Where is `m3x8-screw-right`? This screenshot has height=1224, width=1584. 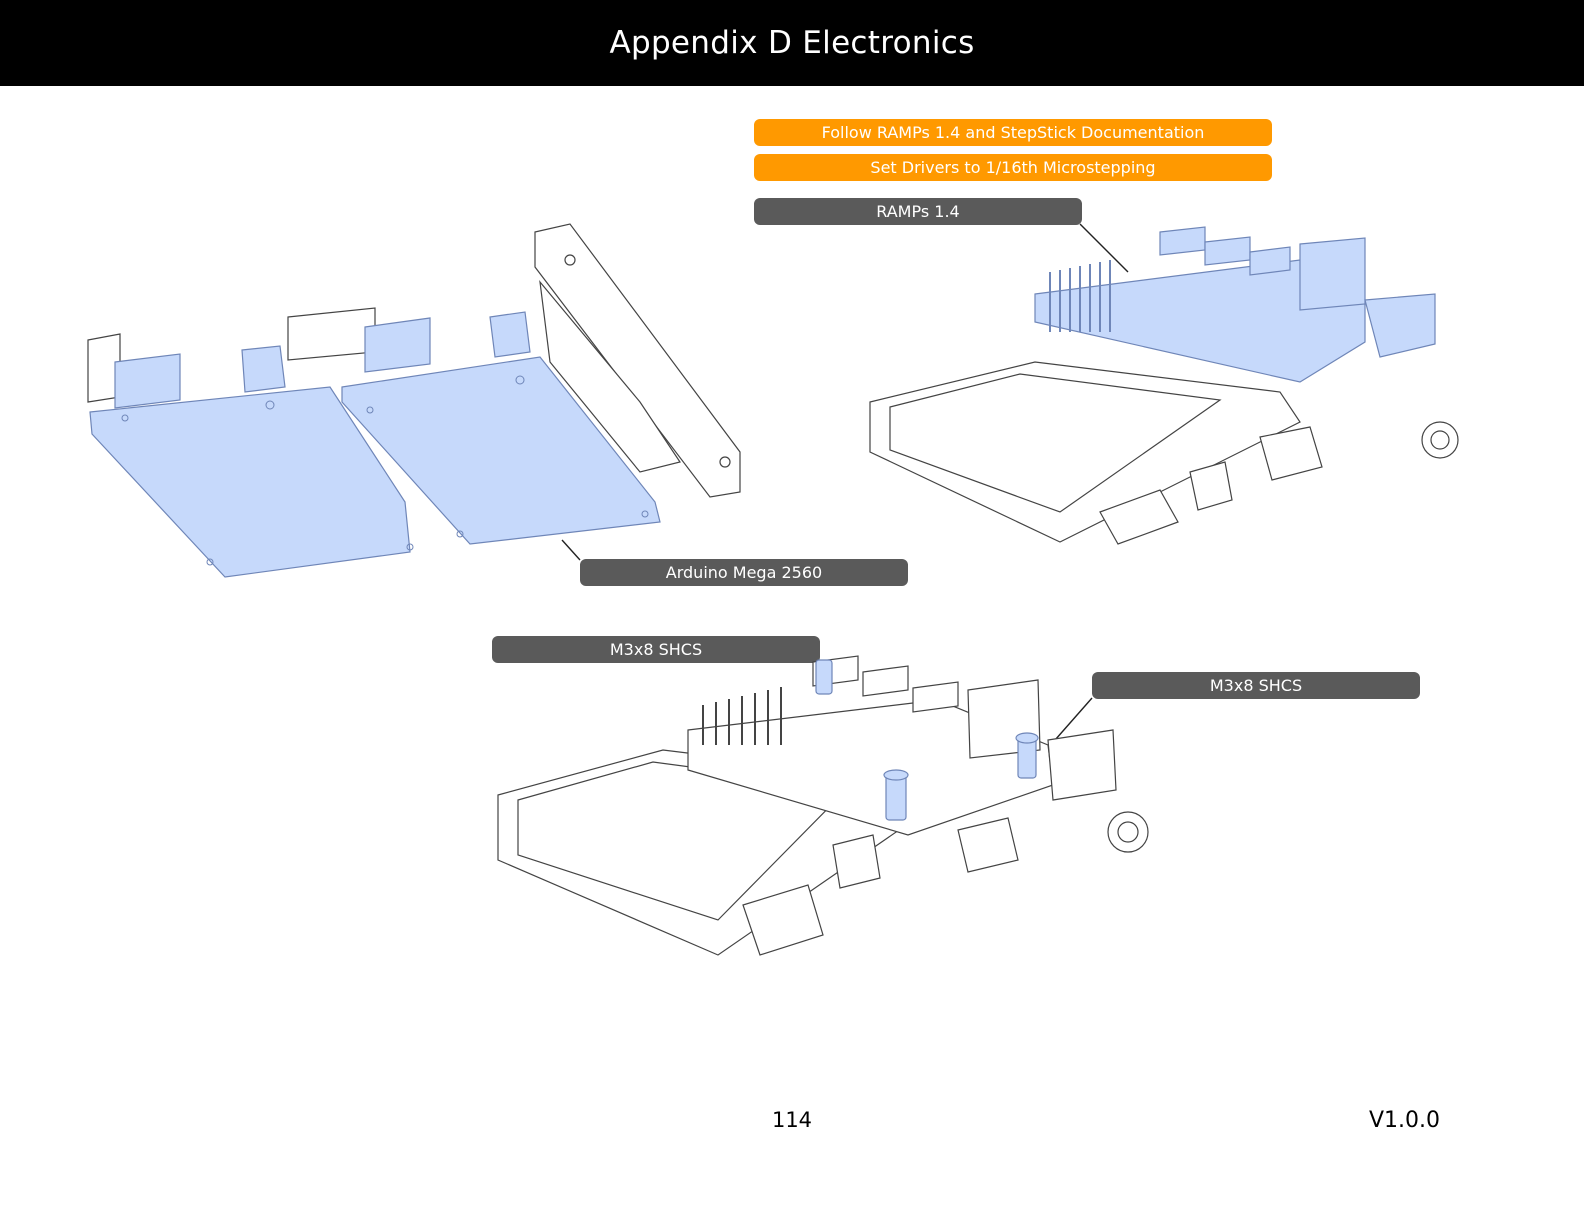
m3x8-screw-right is located at coordinates (1027, 758).